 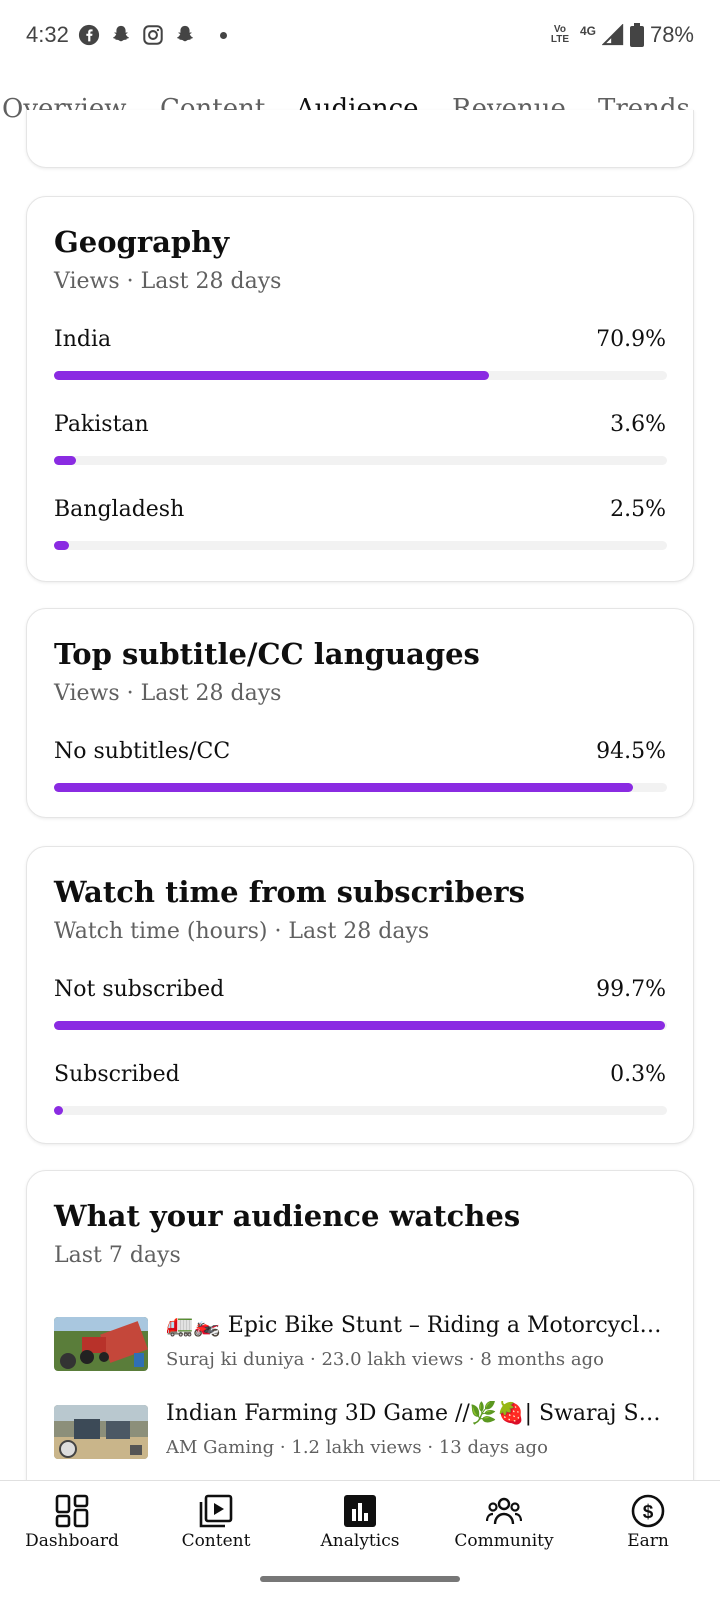 I want to click on nav-content: Content, so click(x=216, y=1521).